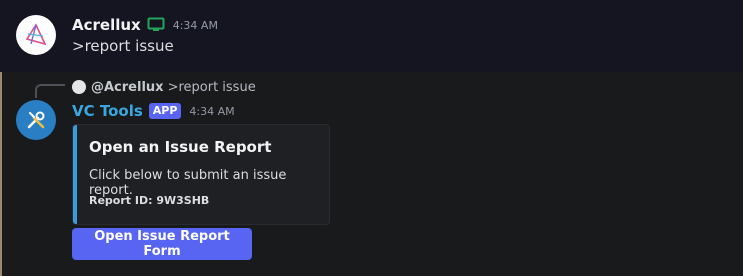 The width and height of the screenshot is (743, 276). I want to click on username: Acrellux, so click(106, 25).